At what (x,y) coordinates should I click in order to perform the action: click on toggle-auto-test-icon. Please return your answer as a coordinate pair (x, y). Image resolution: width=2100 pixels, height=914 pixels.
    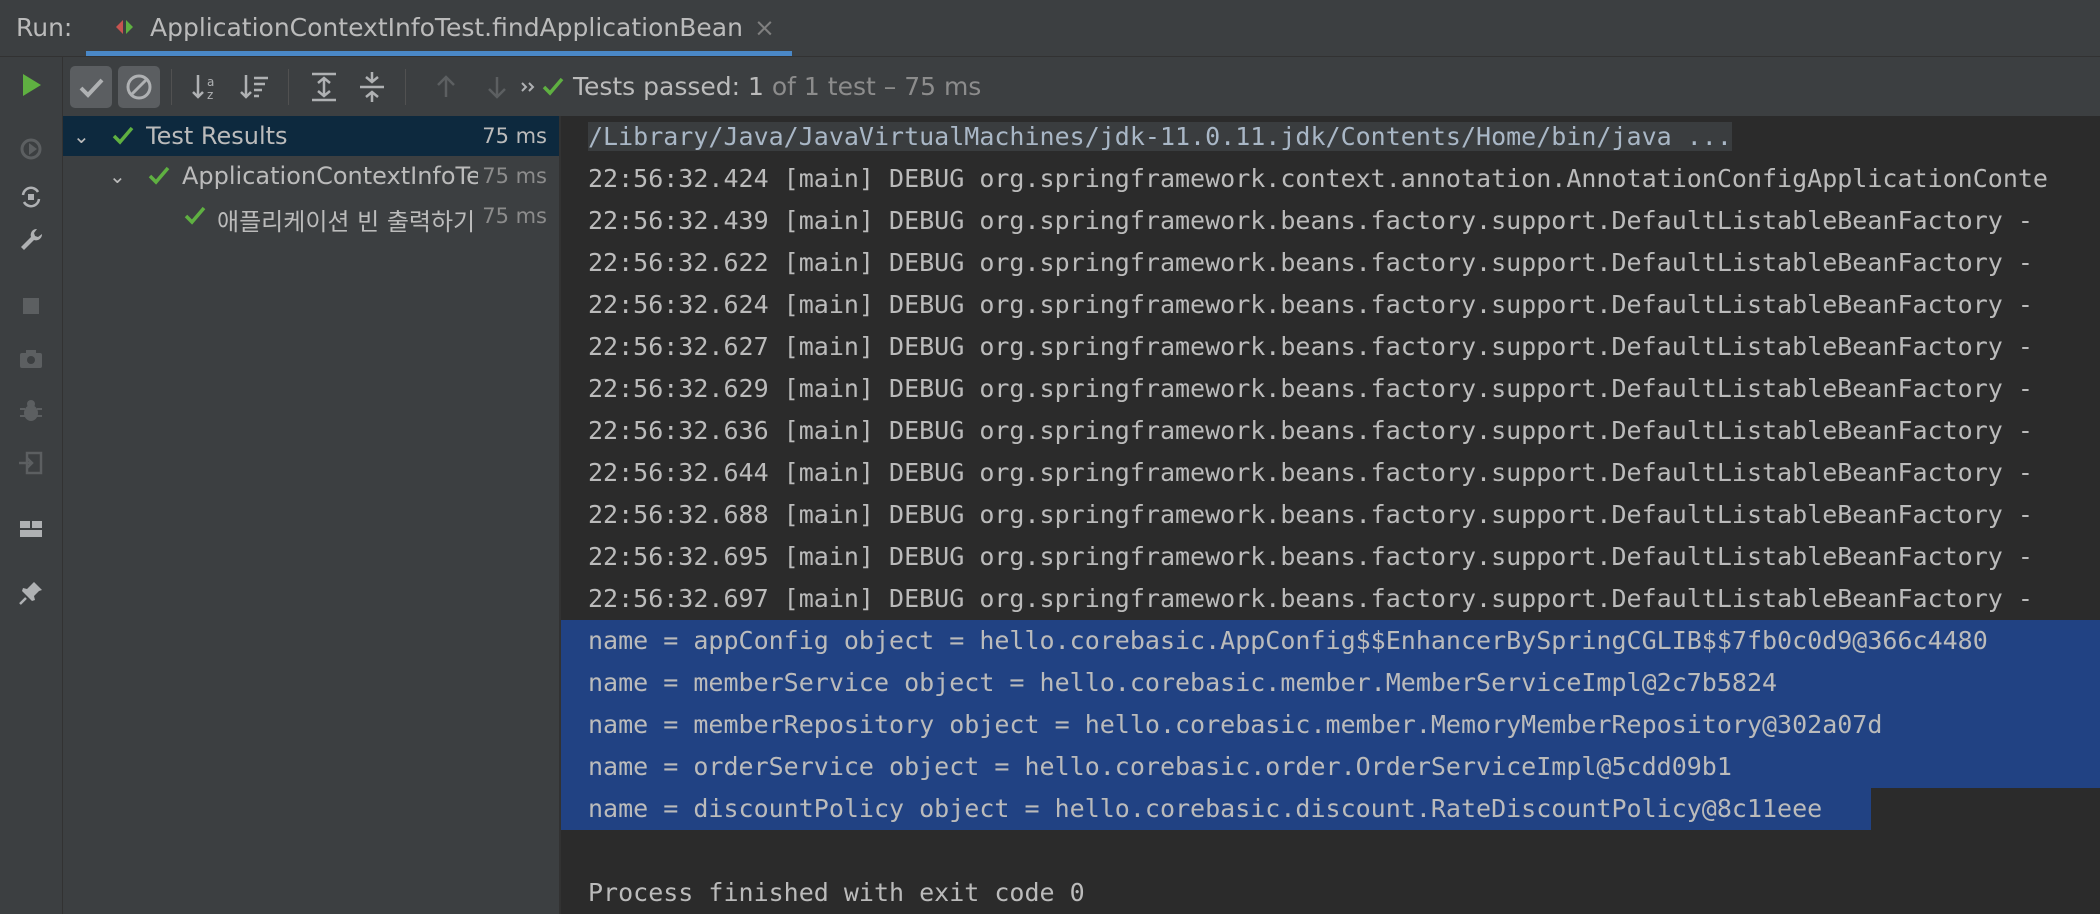
    Looking at the image, I should click on (31, 197).